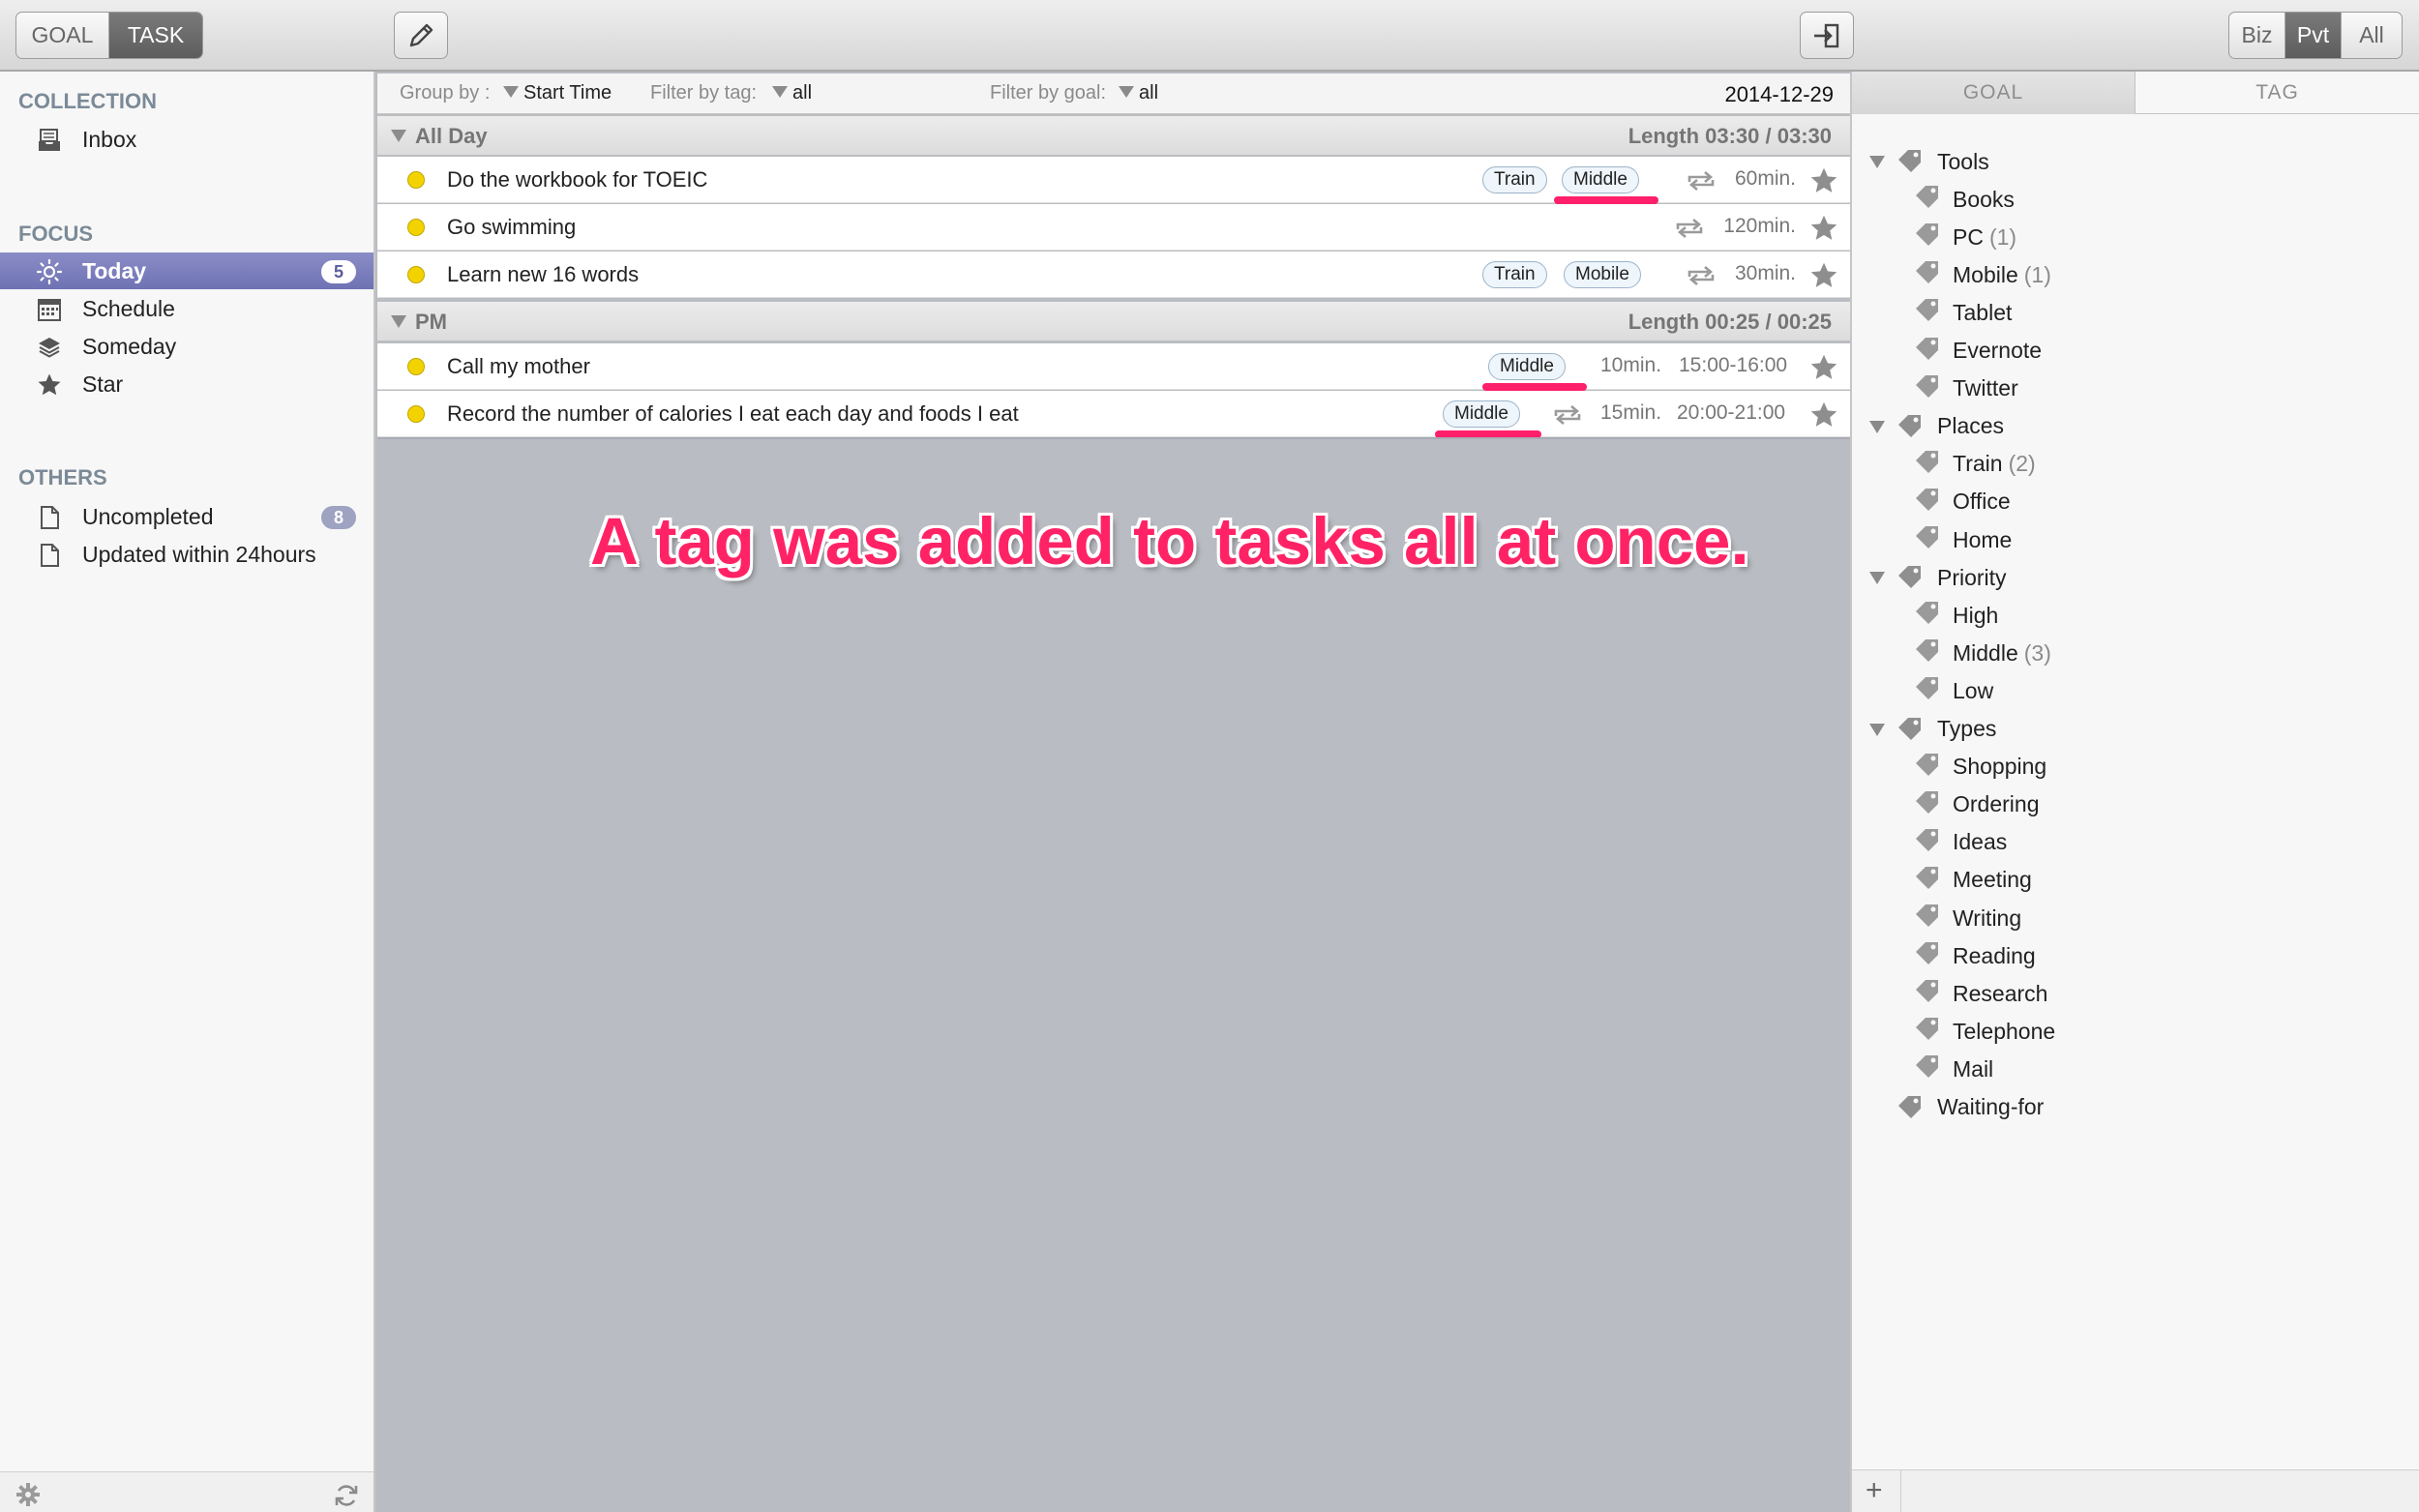 This screenshot has height=1512, width=2419. I want to click on tag-item-evernote: Evernote, so click(1998, 352).